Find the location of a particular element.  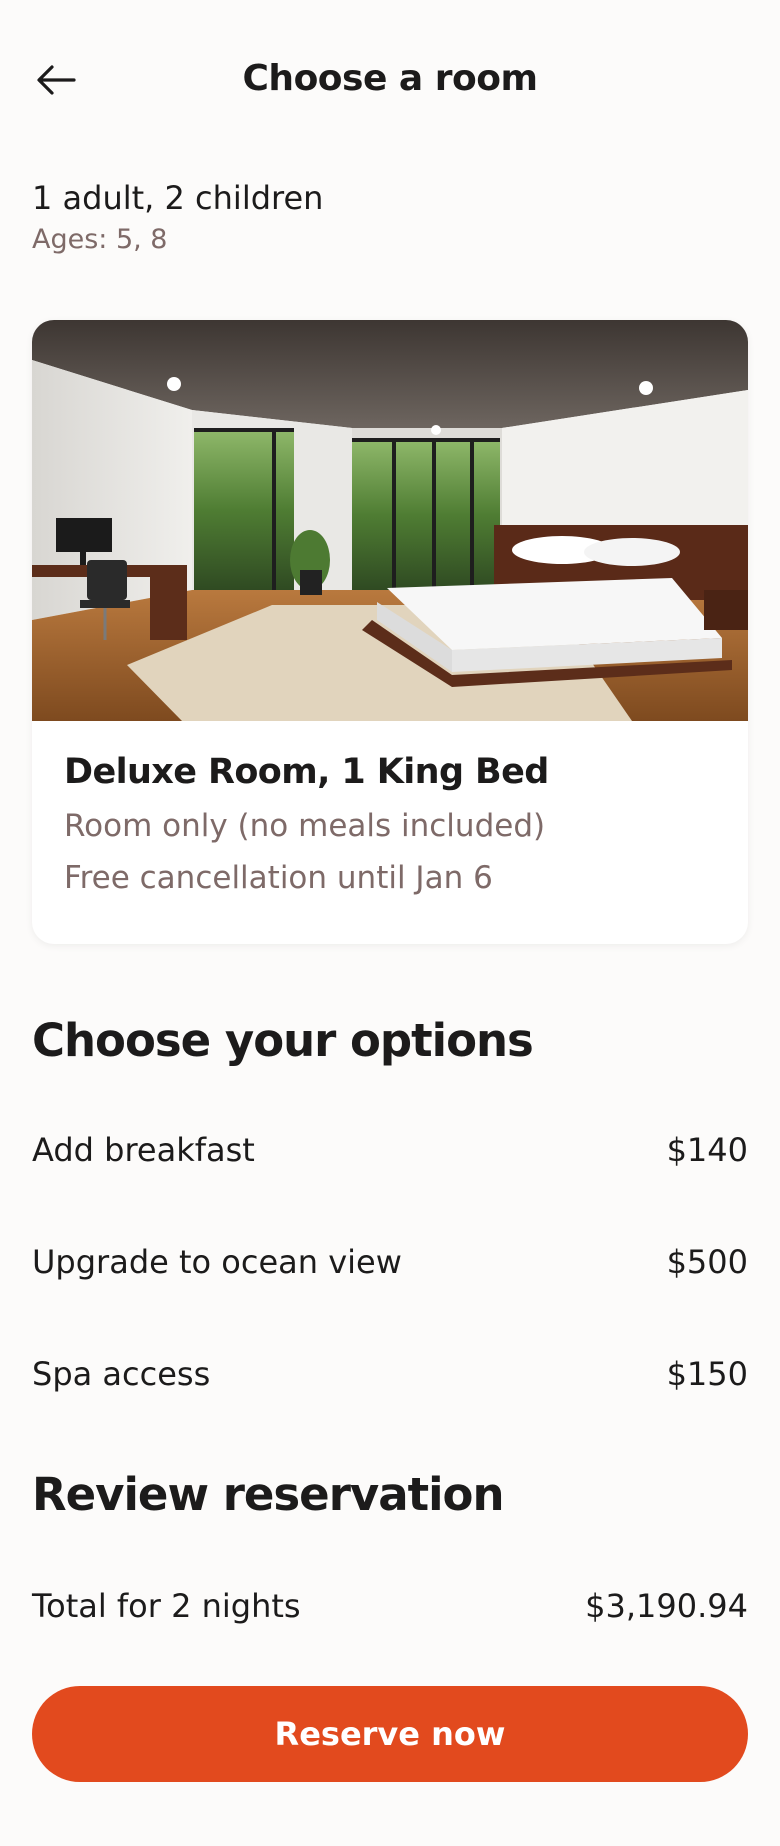

room-name: Deluxe Room, 1 King Bed is located at coordinates (306, 772).